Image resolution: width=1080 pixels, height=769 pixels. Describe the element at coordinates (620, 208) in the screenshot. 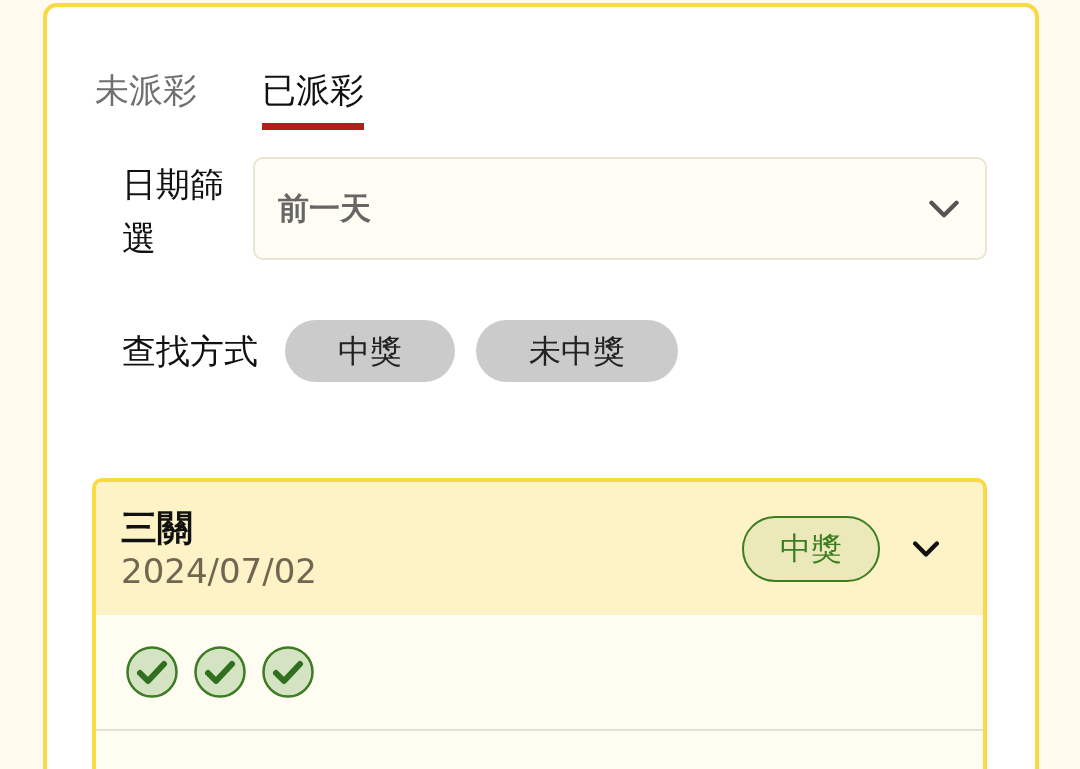

I see `date-select: 前一天` at that location.